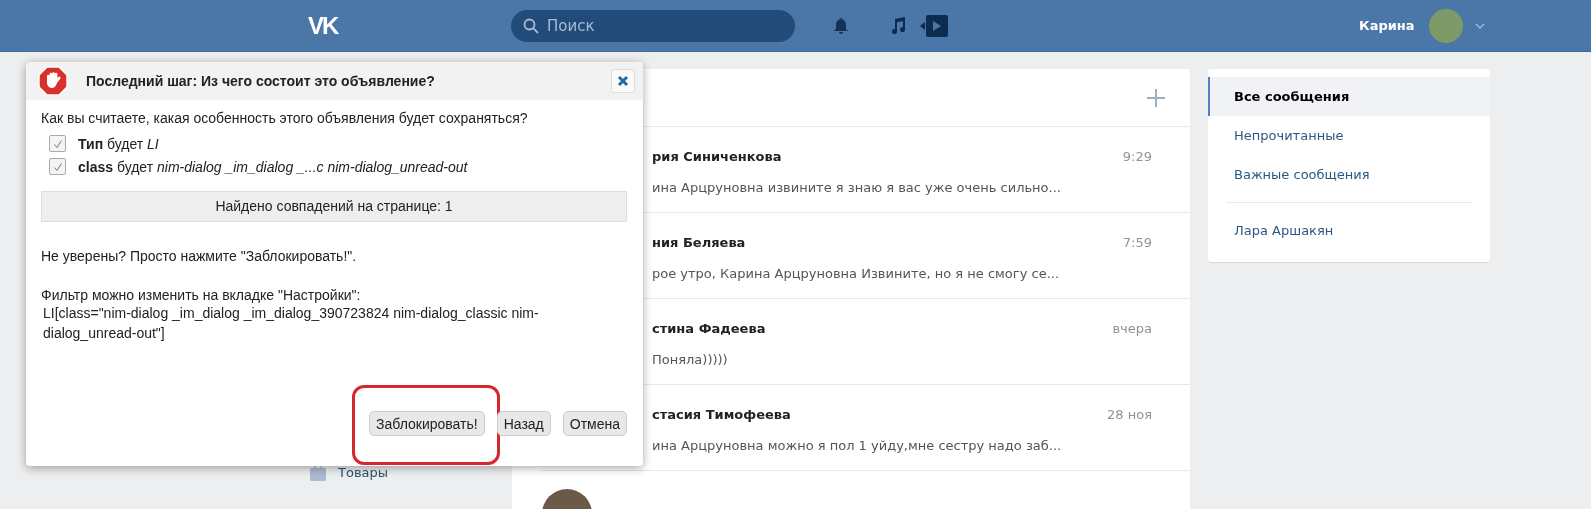 The image size is (1591, 509). What do you see at coordinates (709, 328) in the screenshot?
I see `contact-name: стина Фадеева` at bounding box center [709, 328].